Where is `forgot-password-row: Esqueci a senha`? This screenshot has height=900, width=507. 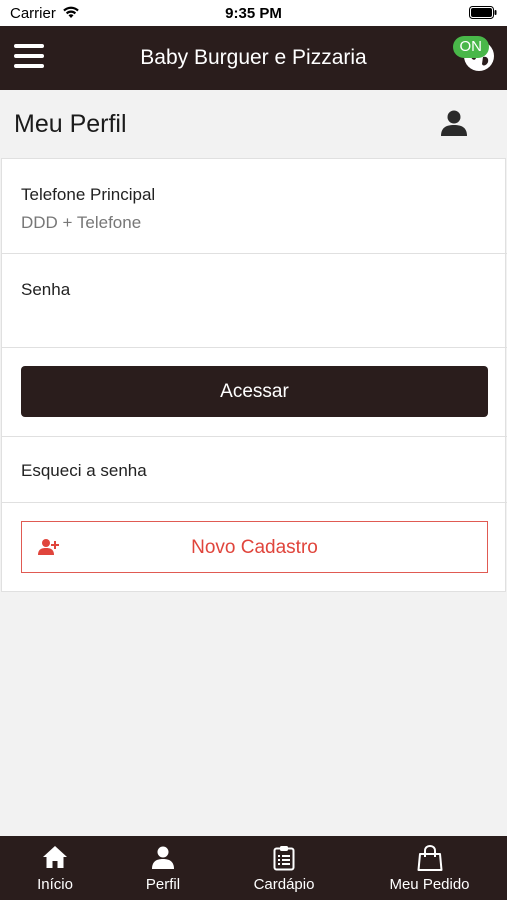
forgot-password-row: Esqueci a senha is located at coordinates (254, 470).